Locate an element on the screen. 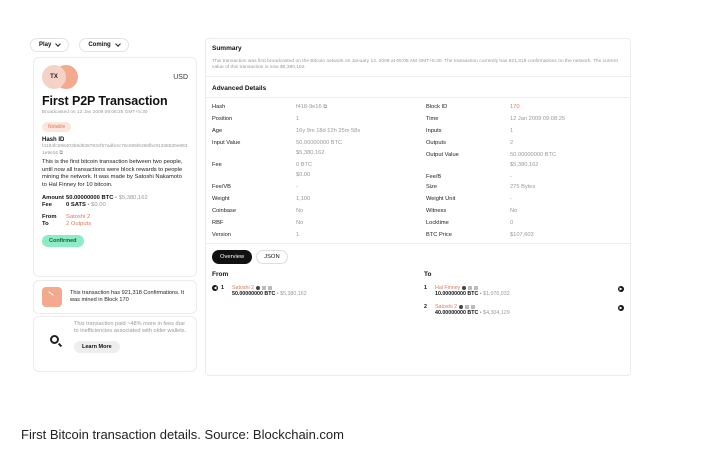 The height and width of the screenshot is (461, 723). detail-label: Locktime is located at coordinates (437, 223).